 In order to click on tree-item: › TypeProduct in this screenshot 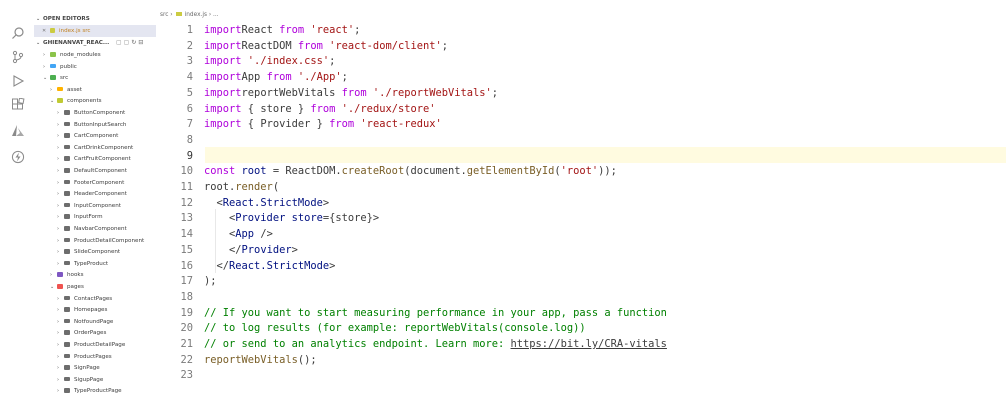, I will do `click(82, 264)`.